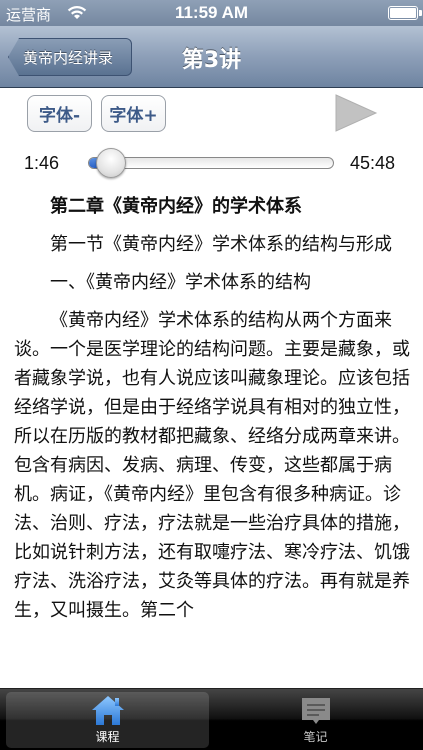 Image resolution: width=423 pixels, height=750 pixels. I want to click on navigation-bar: 黄帝内经讲录 第3讲, so click(211, 57).